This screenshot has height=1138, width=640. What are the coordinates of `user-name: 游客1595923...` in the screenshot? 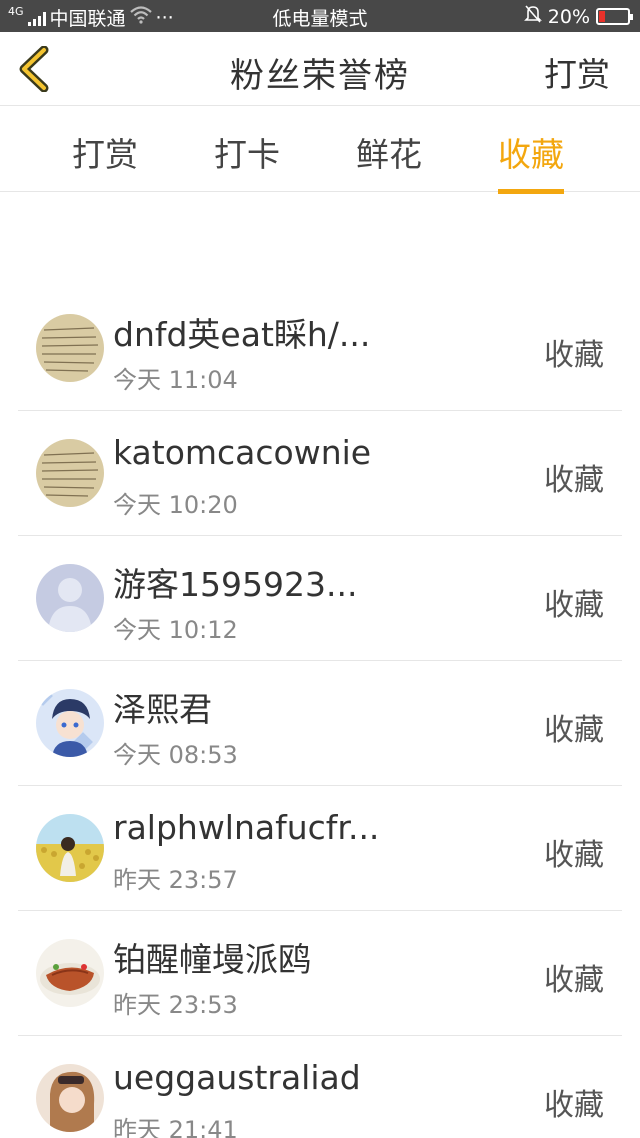 It's located at (235, 584).